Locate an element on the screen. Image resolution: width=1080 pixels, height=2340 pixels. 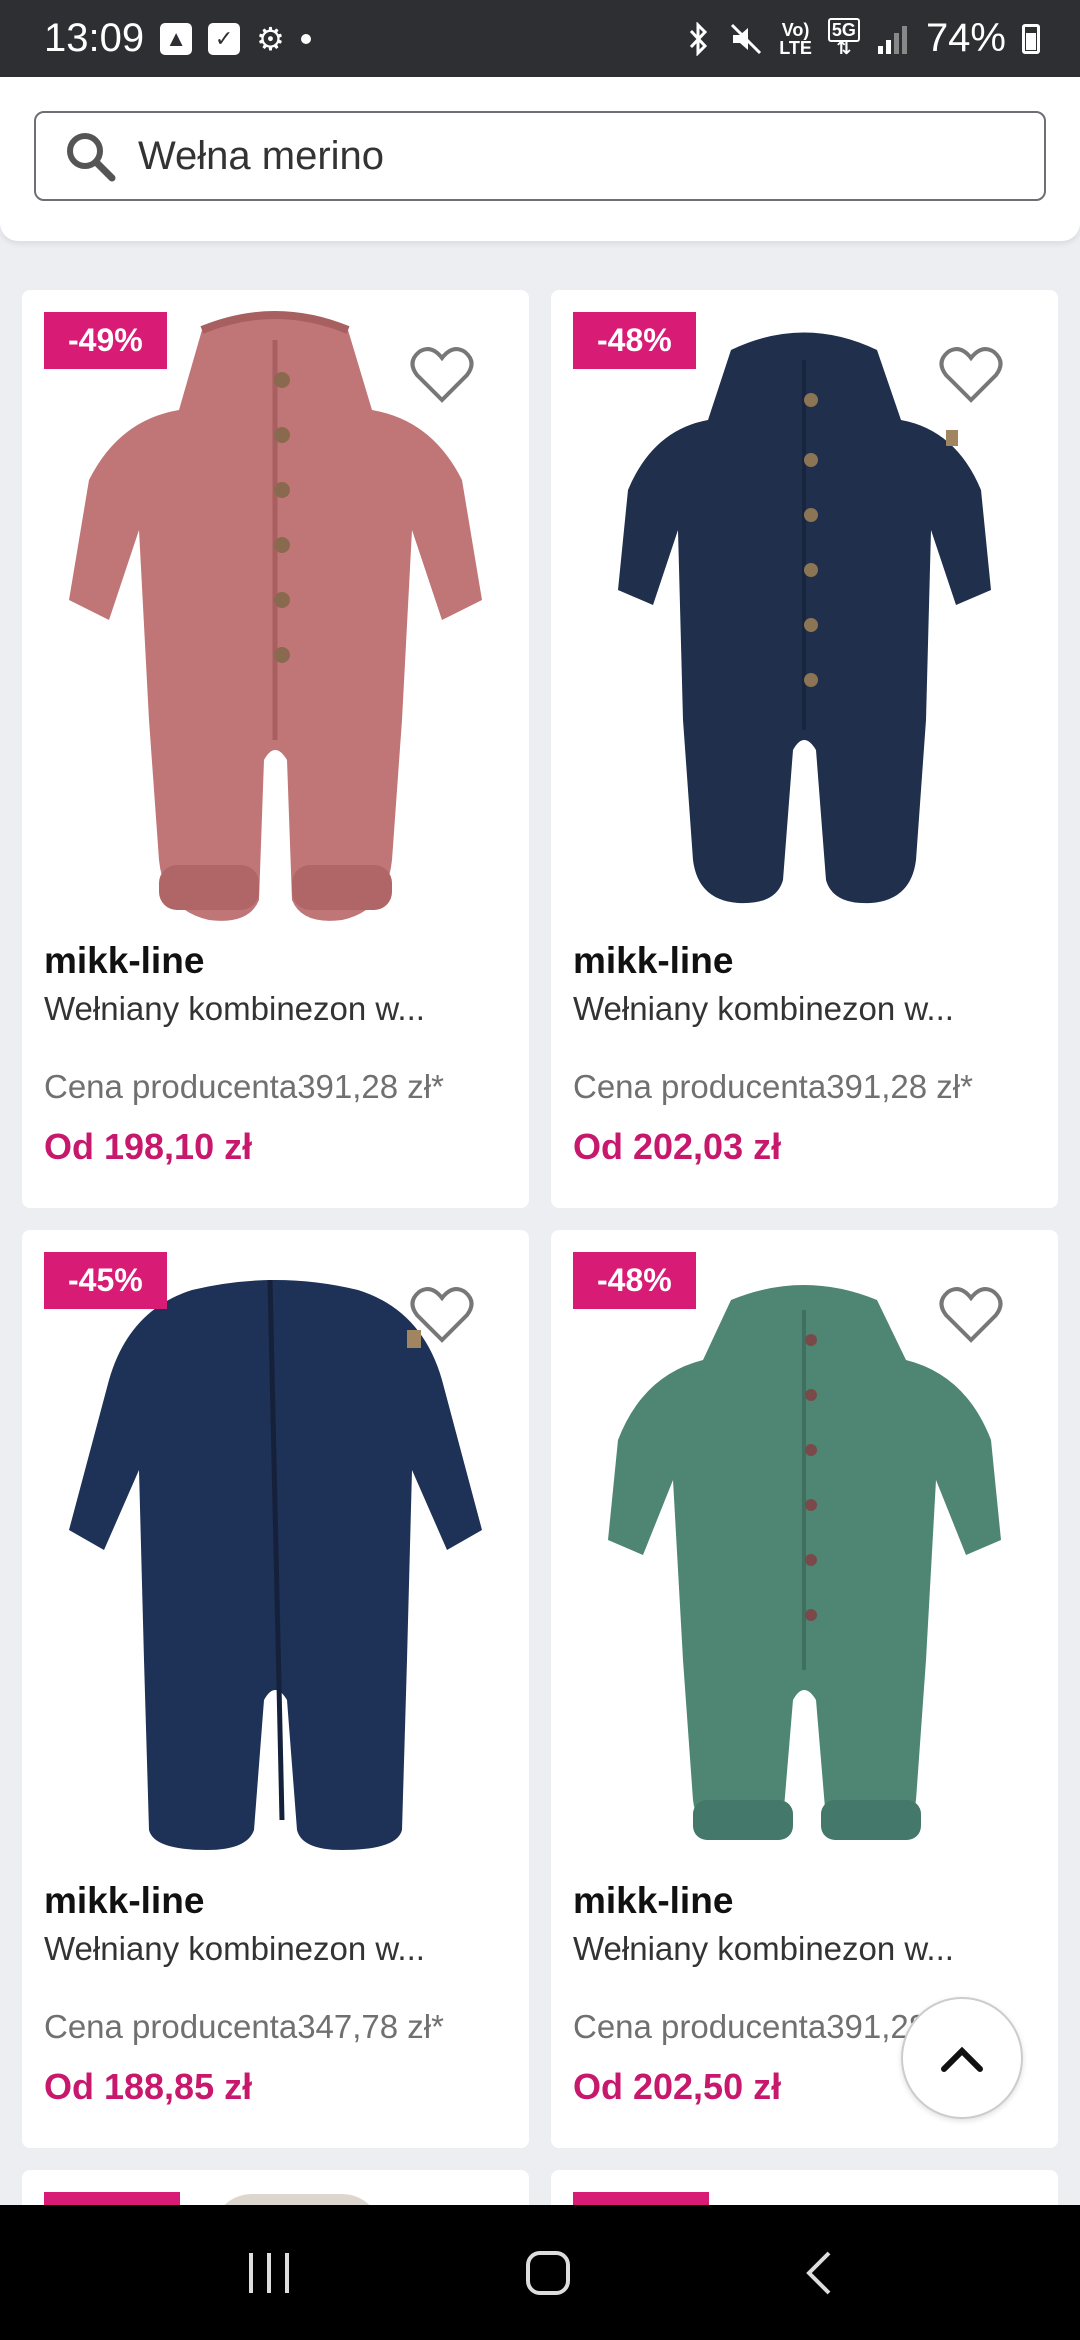
status-time: 13:09 is located at coordinates (94, 38).